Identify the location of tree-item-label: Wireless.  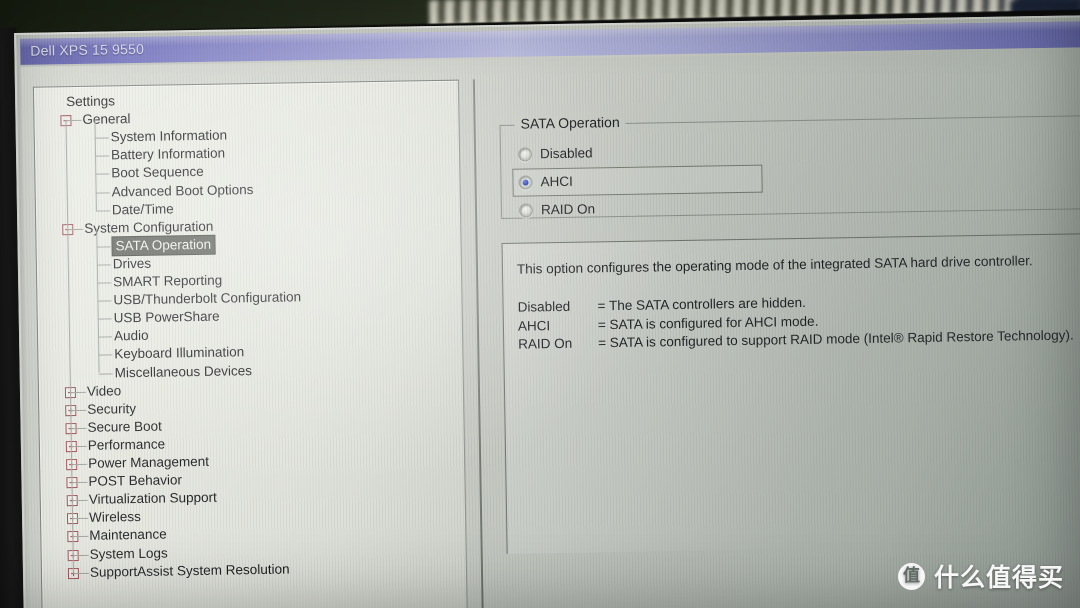
(114, 517).